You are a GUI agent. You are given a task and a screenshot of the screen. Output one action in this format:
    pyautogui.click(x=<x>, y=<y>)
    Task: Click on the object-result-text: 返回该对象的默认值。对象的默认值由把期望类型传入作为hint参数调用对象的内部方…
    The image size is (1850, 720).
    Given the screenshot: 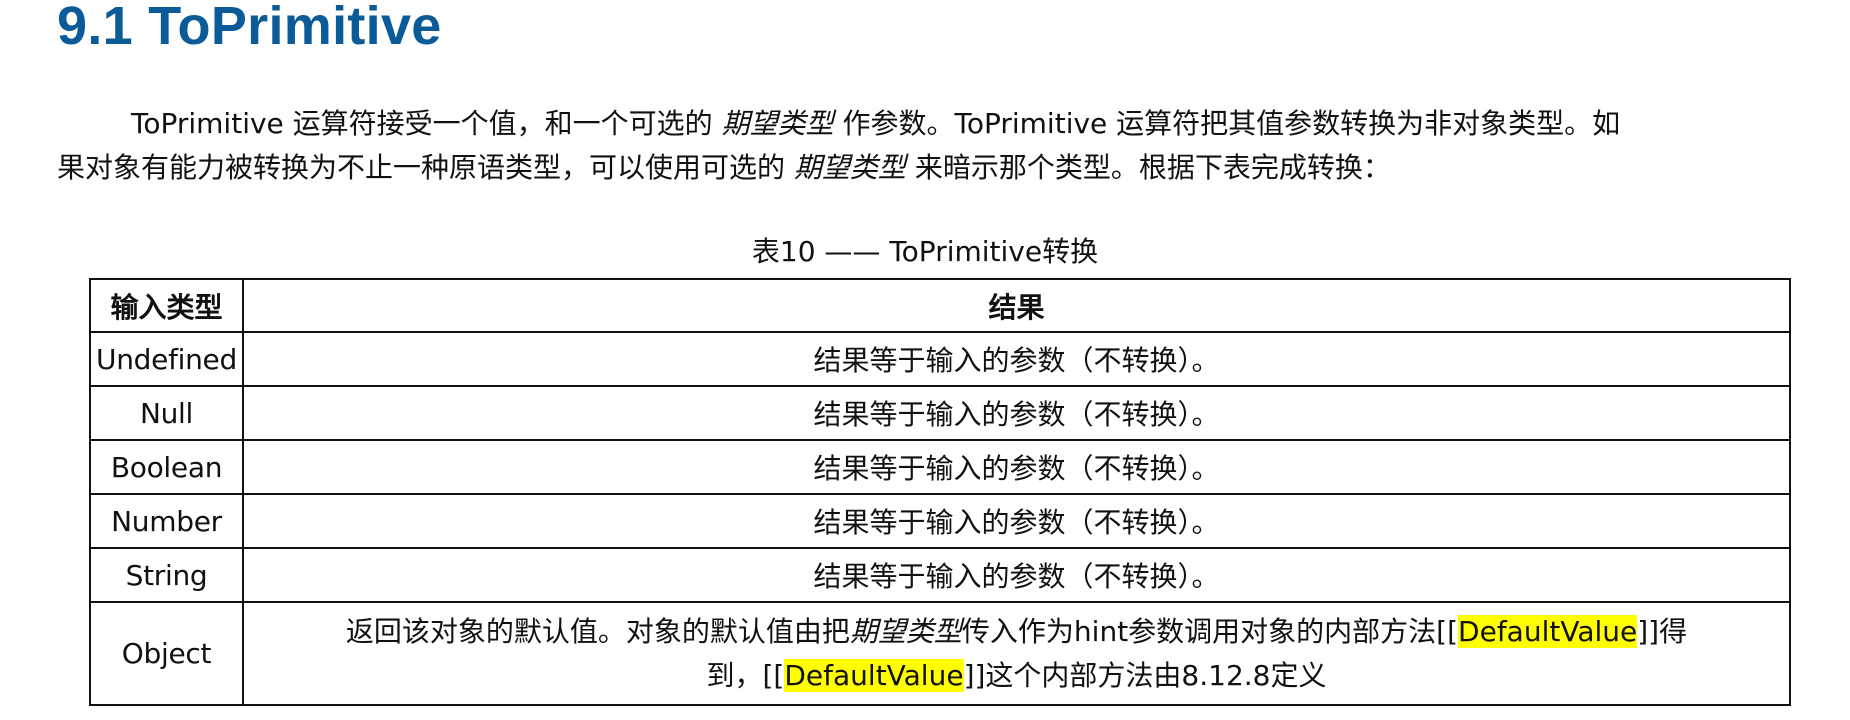 What is the action you would take?
    pyautogui.click(x=1016, y=654)
    